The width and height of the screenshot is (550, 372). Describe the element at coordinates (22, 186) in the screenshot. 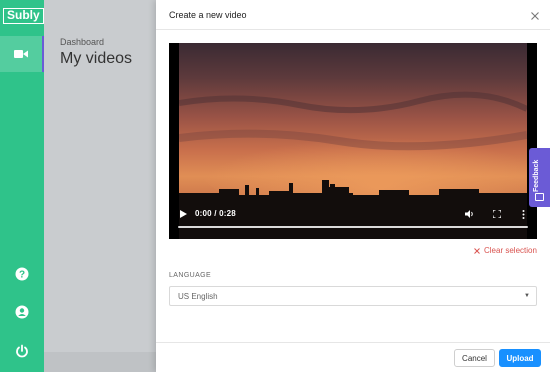

I see `sidebar: Subly ?` at that location.